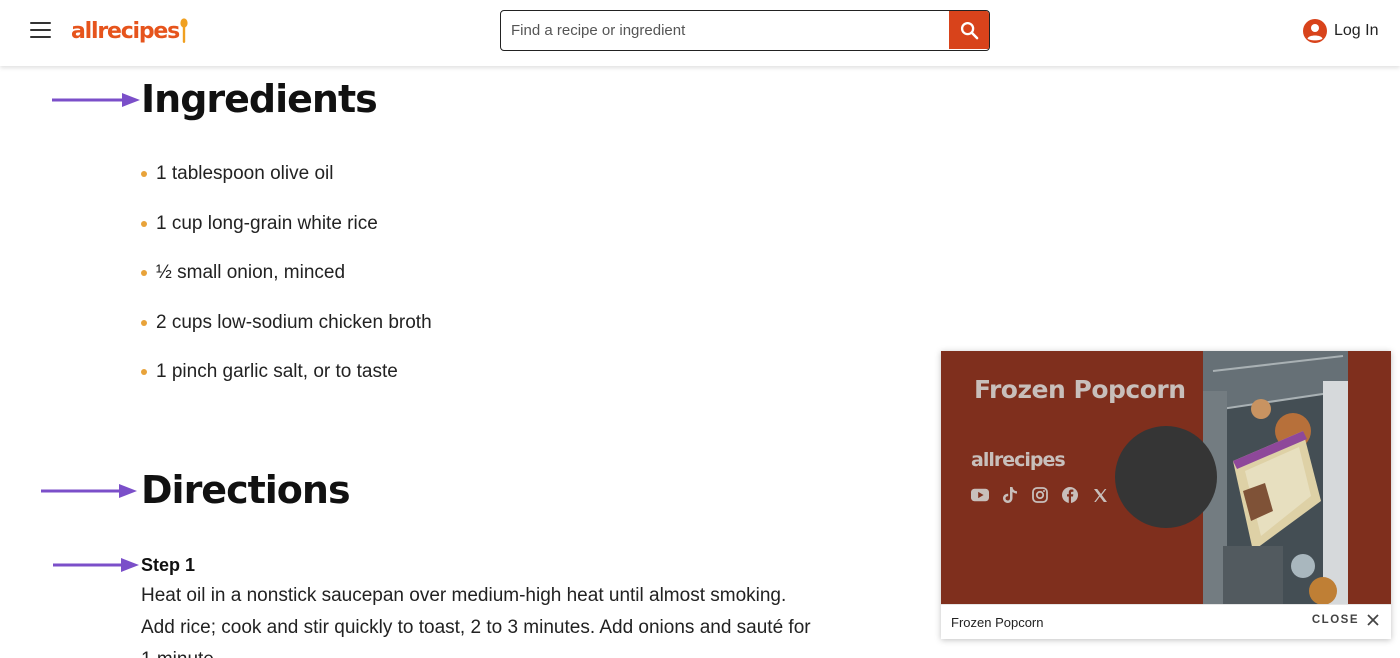  What do you see at coordinates (245, 173) in the screenshot?
I see `ingredient-text: 1 tablespoon olive oil` at bounding box center [245, 173].